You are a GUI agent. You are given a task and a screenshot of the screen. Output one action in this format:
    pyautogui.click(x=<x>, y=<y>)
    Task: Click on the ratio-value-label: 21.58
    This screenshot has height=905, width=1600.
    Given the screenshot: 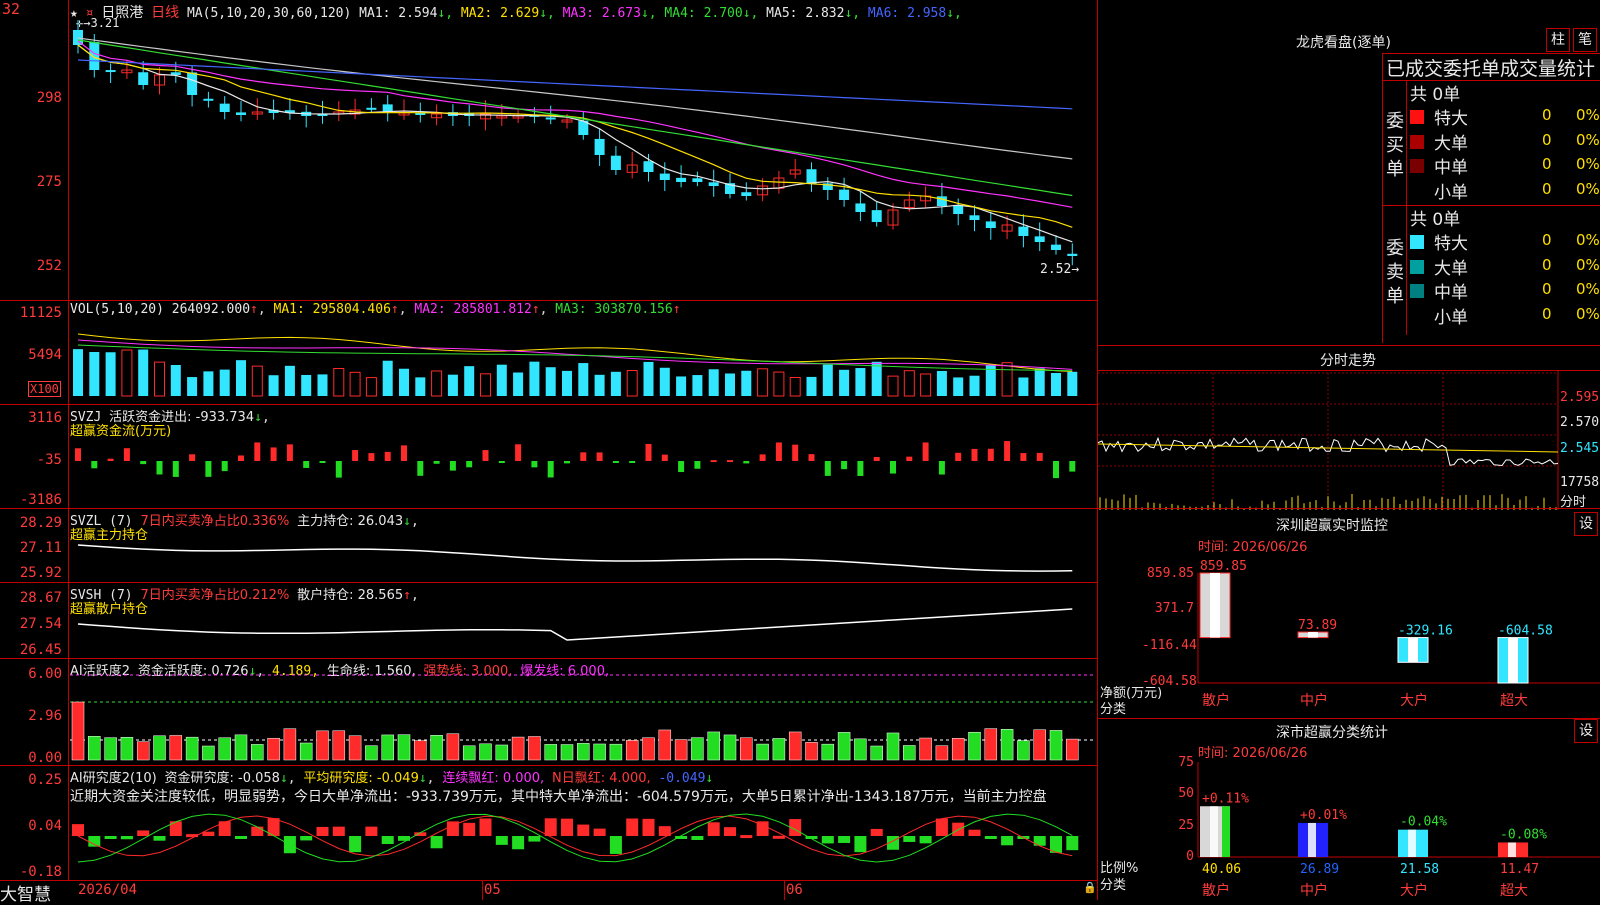 What is the action you would take?
    pyautogui.click(x=1419, y=869)
    